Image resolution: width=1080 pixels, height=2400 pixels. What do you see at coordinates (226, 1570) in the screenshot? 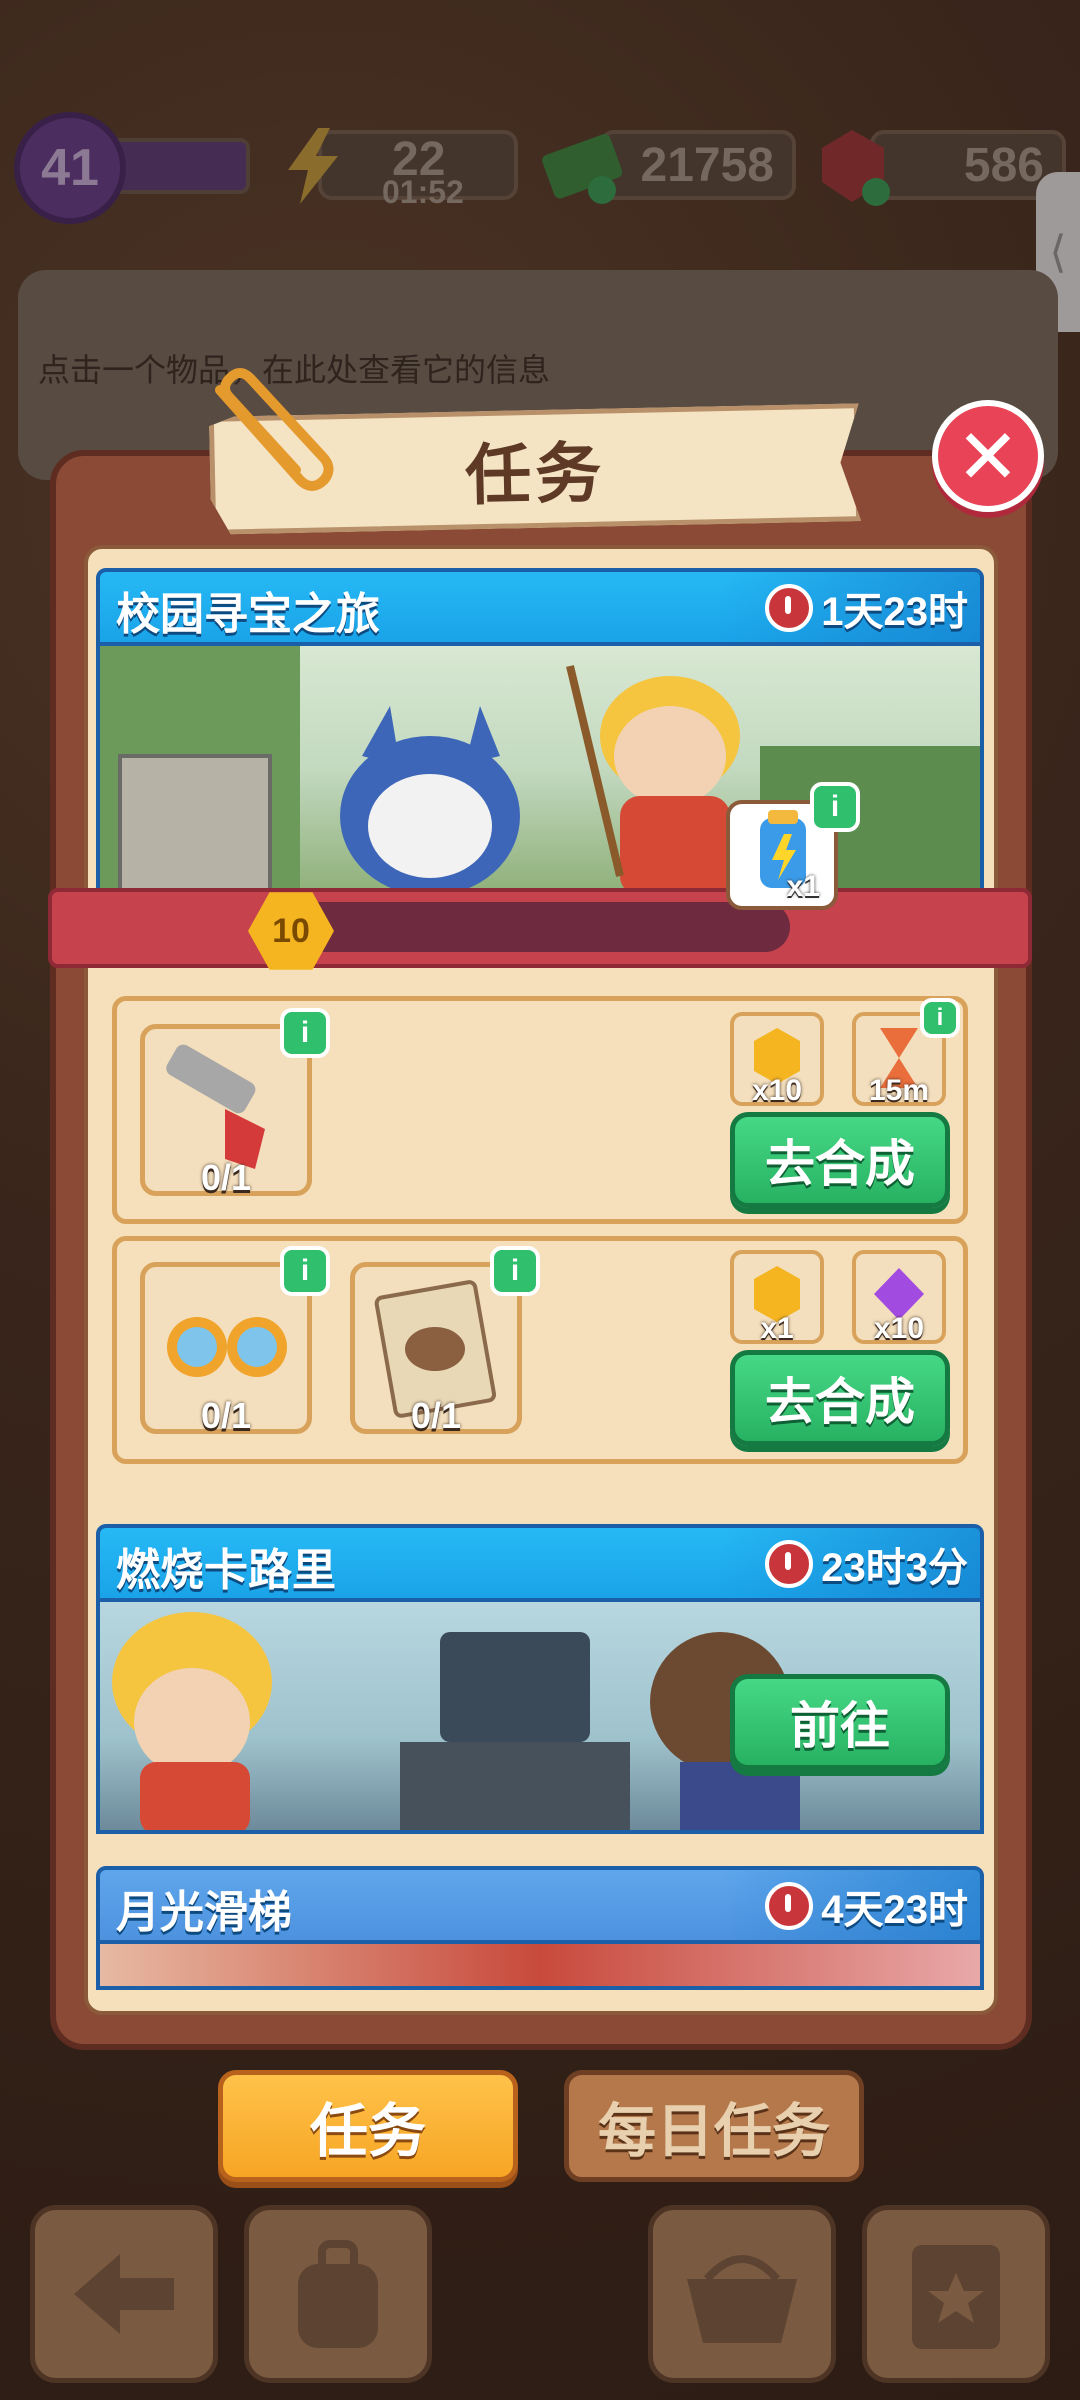
I see `task-title: 燃烧卡路里` at bounding box center [226, 1570].